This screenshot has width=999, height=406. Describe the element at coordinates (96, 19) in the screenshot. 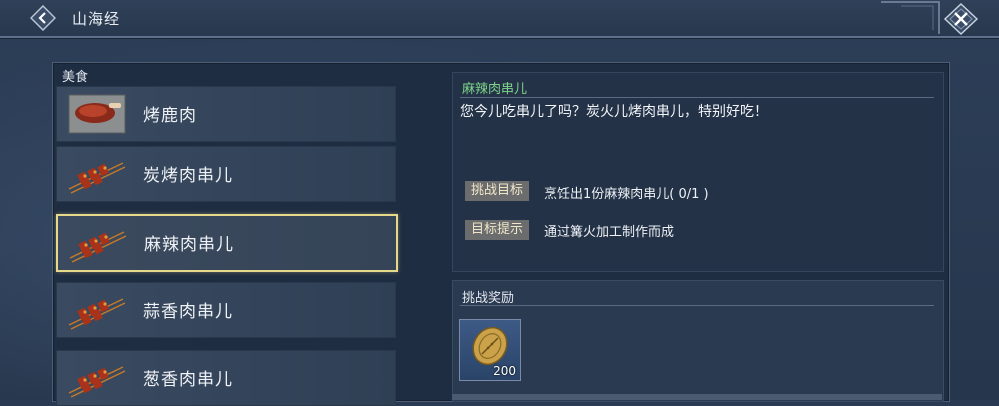

I see `page-title: 山海经` at that location.